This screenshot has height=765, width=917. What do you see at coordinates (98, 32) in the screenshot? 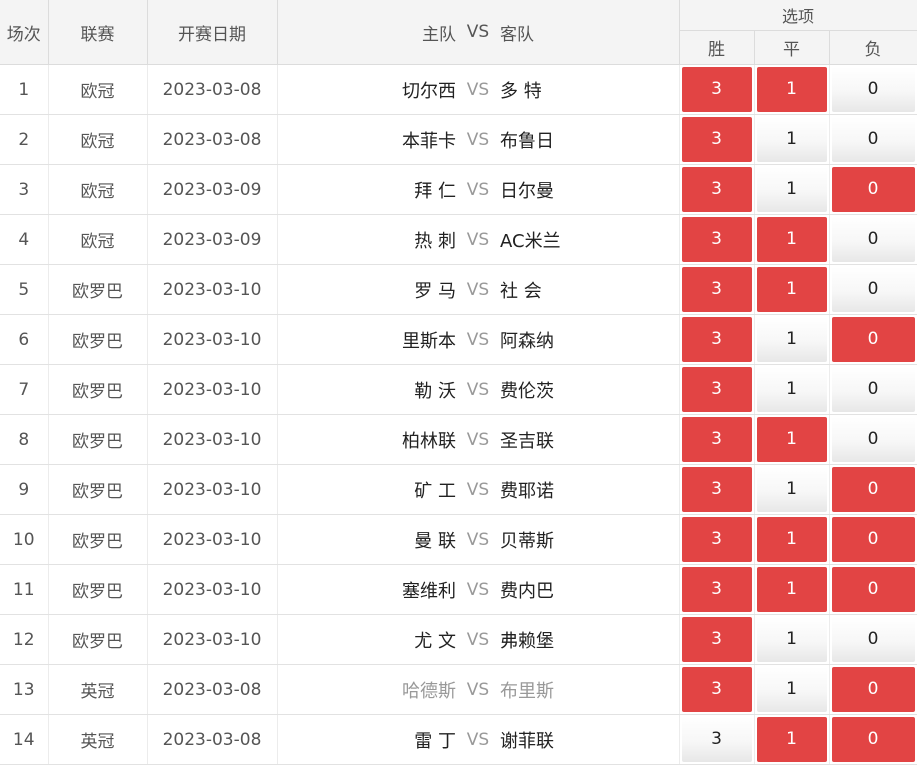
I see `header-league: 联赛` at bounding box center [98, 32].